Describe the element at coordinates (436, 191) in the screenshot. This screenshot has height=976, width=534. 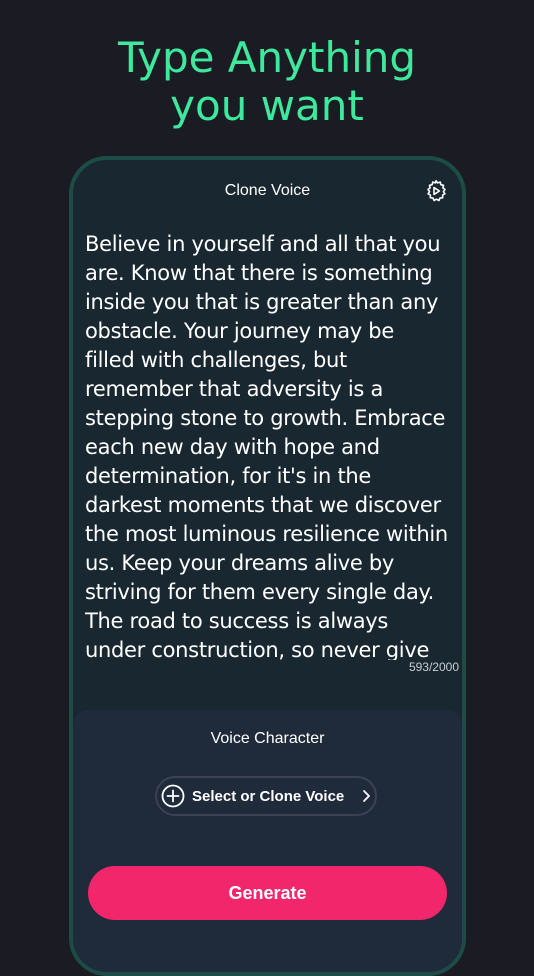
I see `gear-icon` at that location.